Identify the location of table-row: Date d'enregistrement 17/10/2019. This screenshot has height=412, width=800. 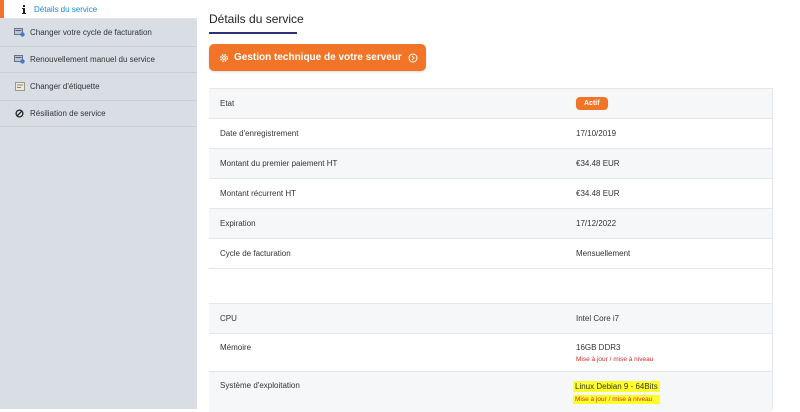
(490, 133).